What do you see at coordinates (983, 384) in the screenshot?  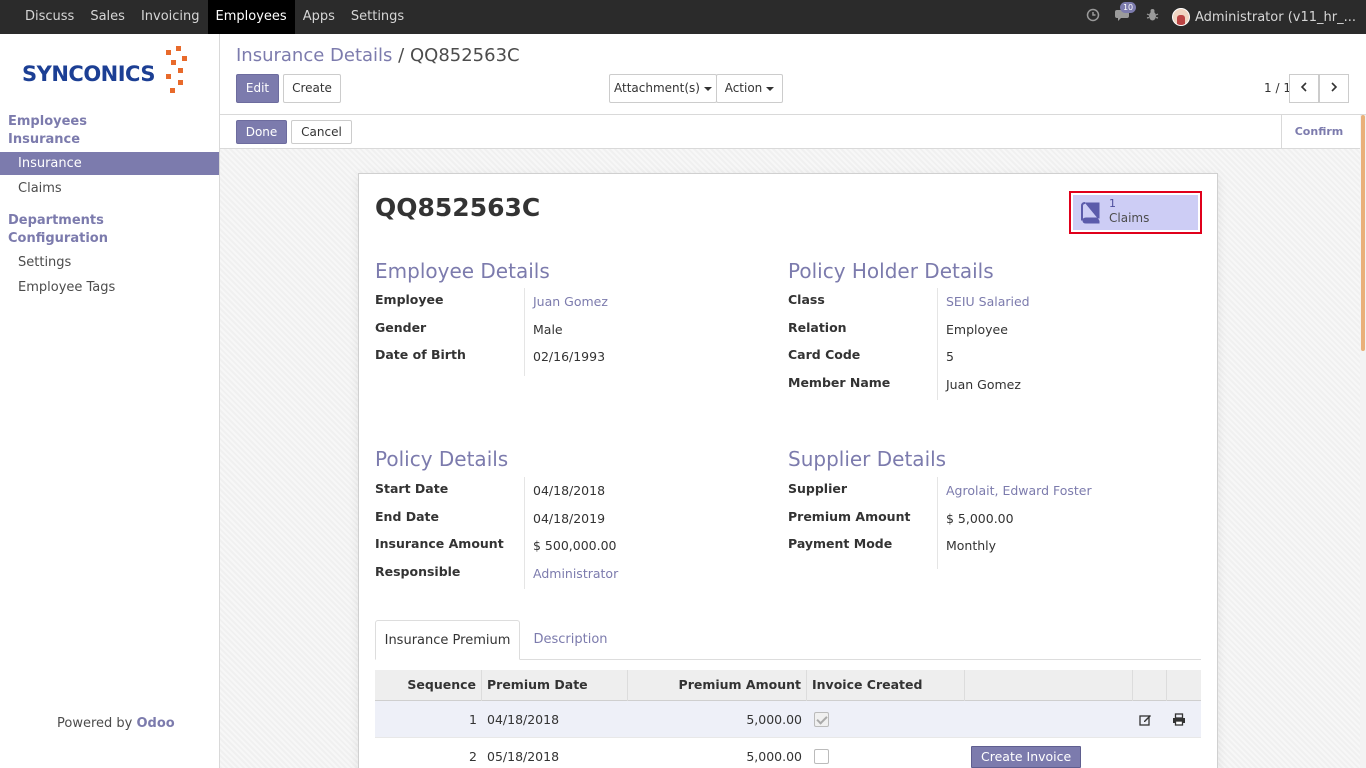 I see `member-name-value: Juan Gomez` at bounding box center [983, 384].